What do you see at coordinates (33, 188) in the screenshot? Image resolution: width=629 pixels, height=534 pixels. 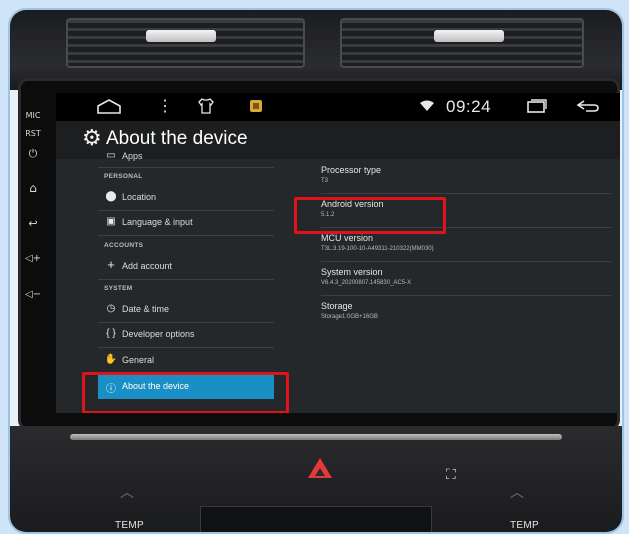 I see `home-icon: ⌂` at bounding box center [33, 188].